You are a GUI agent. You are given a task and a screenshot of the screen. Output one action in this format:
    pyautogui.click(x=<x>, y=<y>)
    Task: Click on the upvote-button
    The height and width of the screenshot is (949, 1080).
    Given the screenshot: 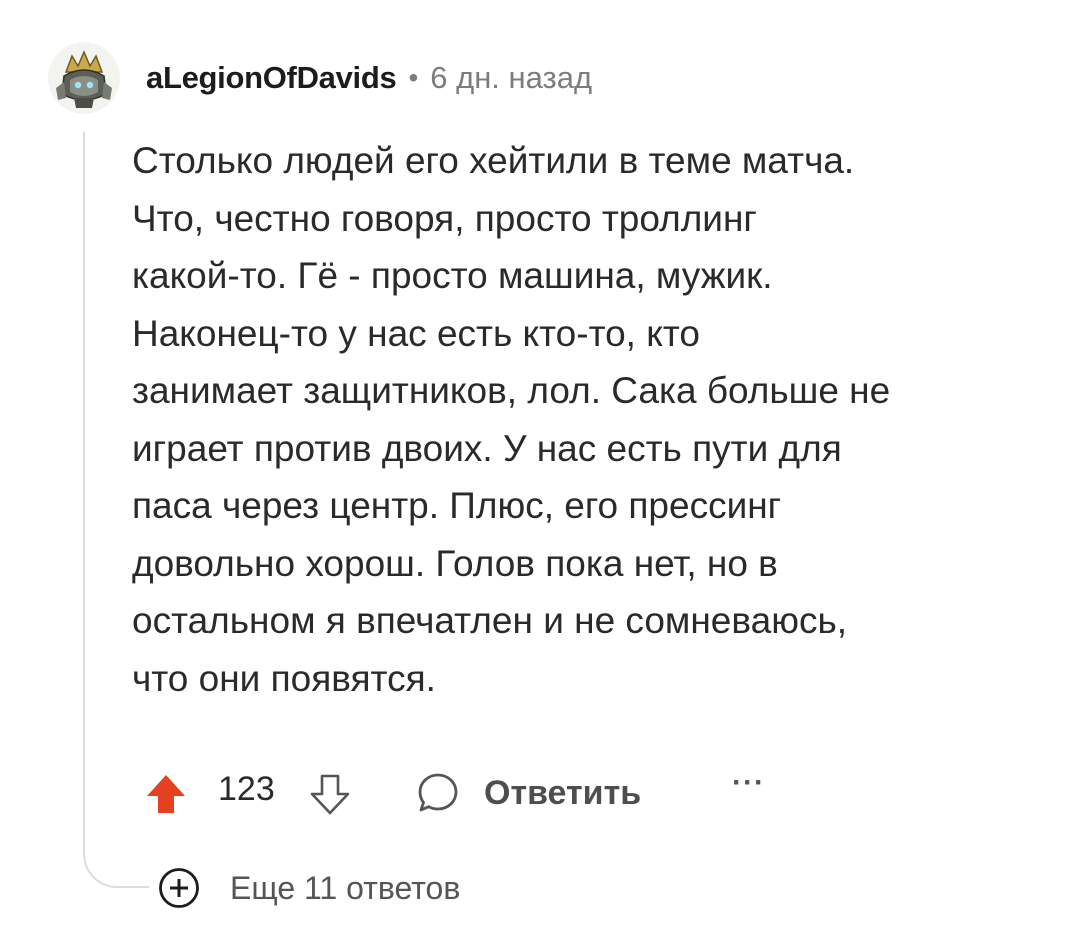 What is the action you would take?
    pyautogui.click(x=166, y=794)
    